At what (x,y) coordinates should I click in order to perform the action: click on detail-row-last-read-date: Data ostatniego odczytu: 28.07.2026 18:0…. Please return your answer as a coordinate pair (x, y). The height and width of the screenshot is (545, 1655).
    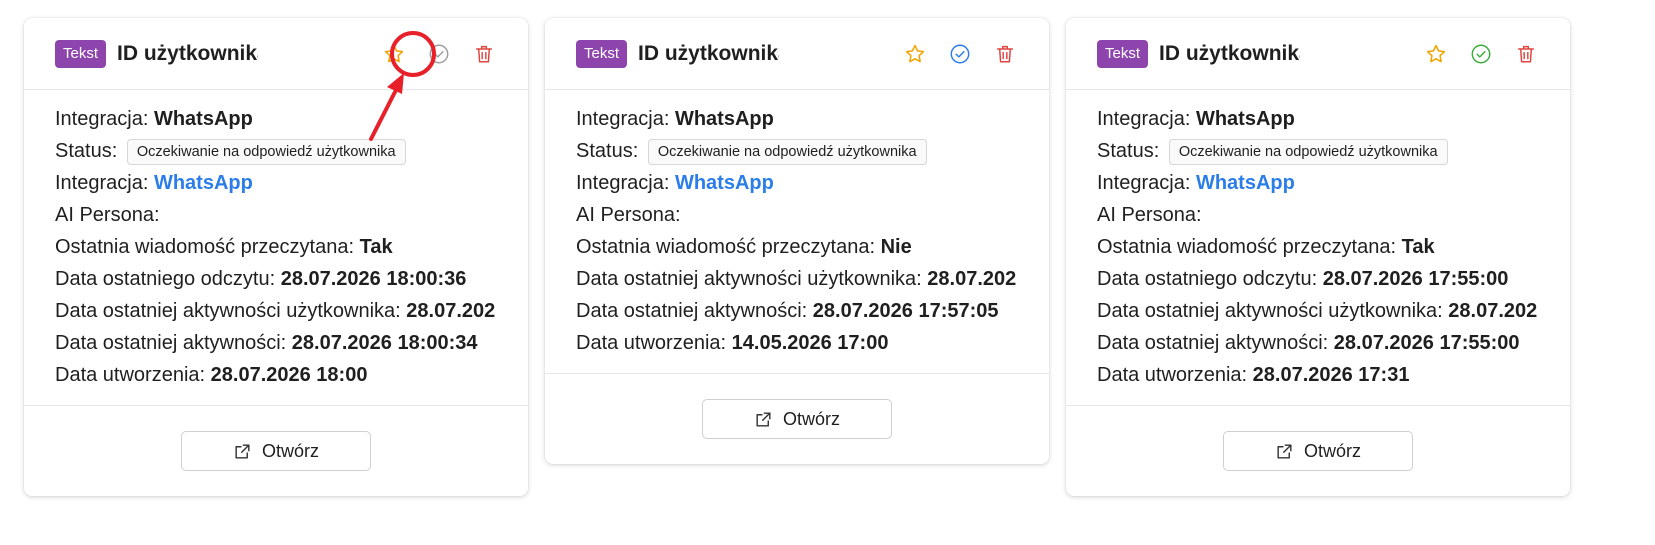
    Looking at the image, I should click on (261, 279).